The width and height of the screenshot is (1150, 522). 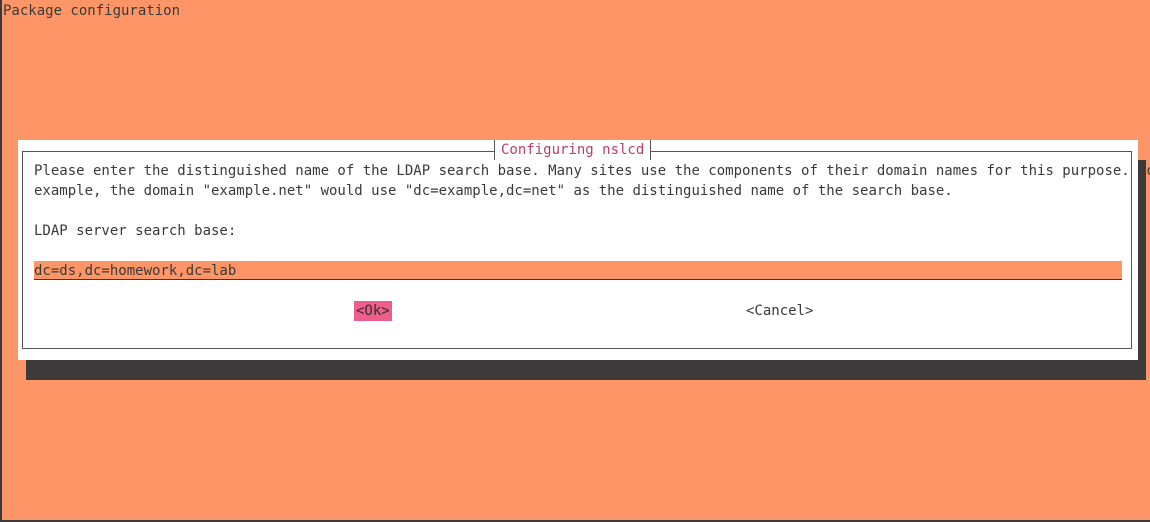 What do you see at coordinates (779, 311) in the screenshot?
I see `cancel-button: <Cancel>` at bounding box center [779, 311].